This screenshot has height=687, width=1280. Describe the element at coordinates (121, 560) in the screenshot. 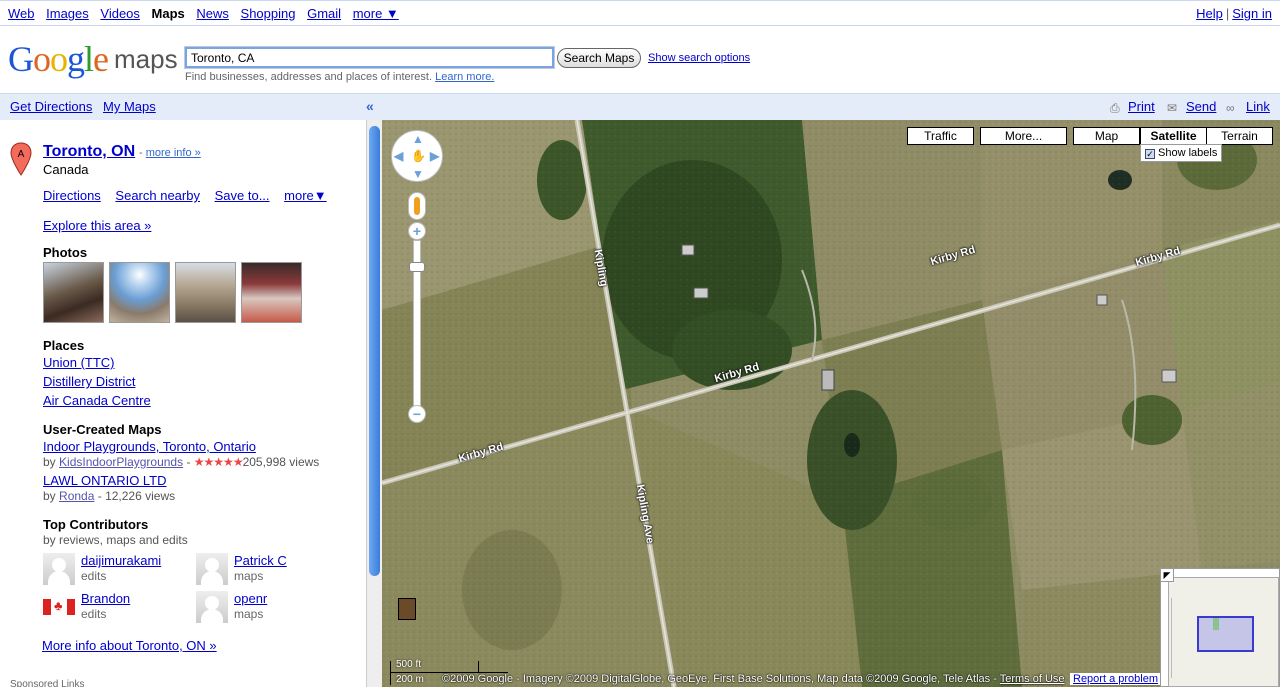

I see `contributor-name-link: daijimurakami` at that location.